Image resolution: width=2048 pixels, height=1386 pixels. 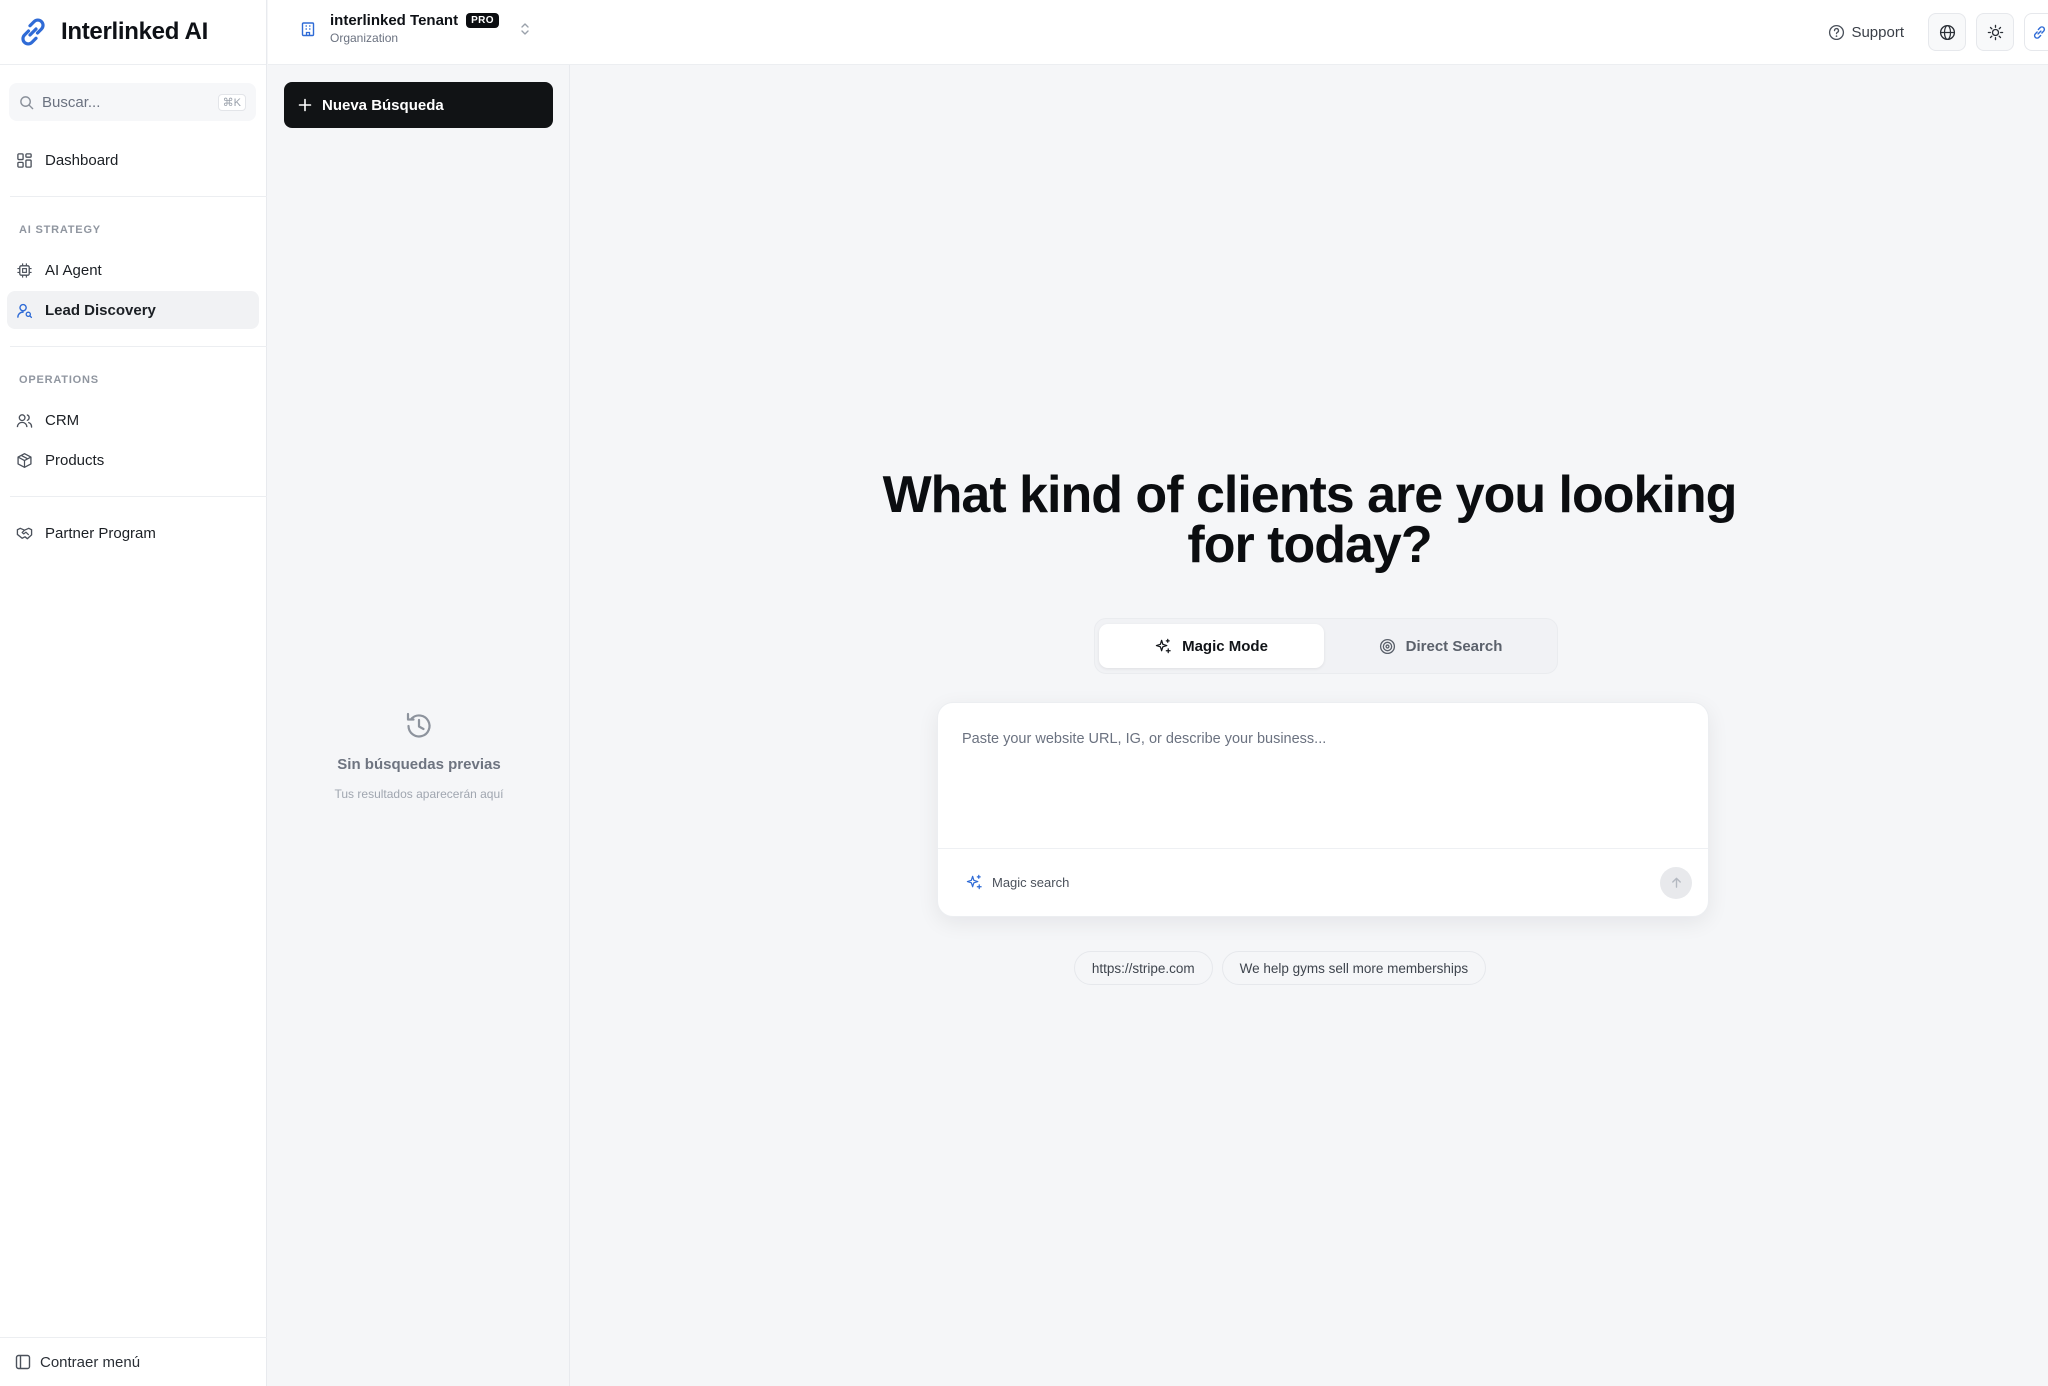 What do you see at coordinates (24, 270) in the screenshot?
I see `chip-icon` at bounding box center [24, 270].